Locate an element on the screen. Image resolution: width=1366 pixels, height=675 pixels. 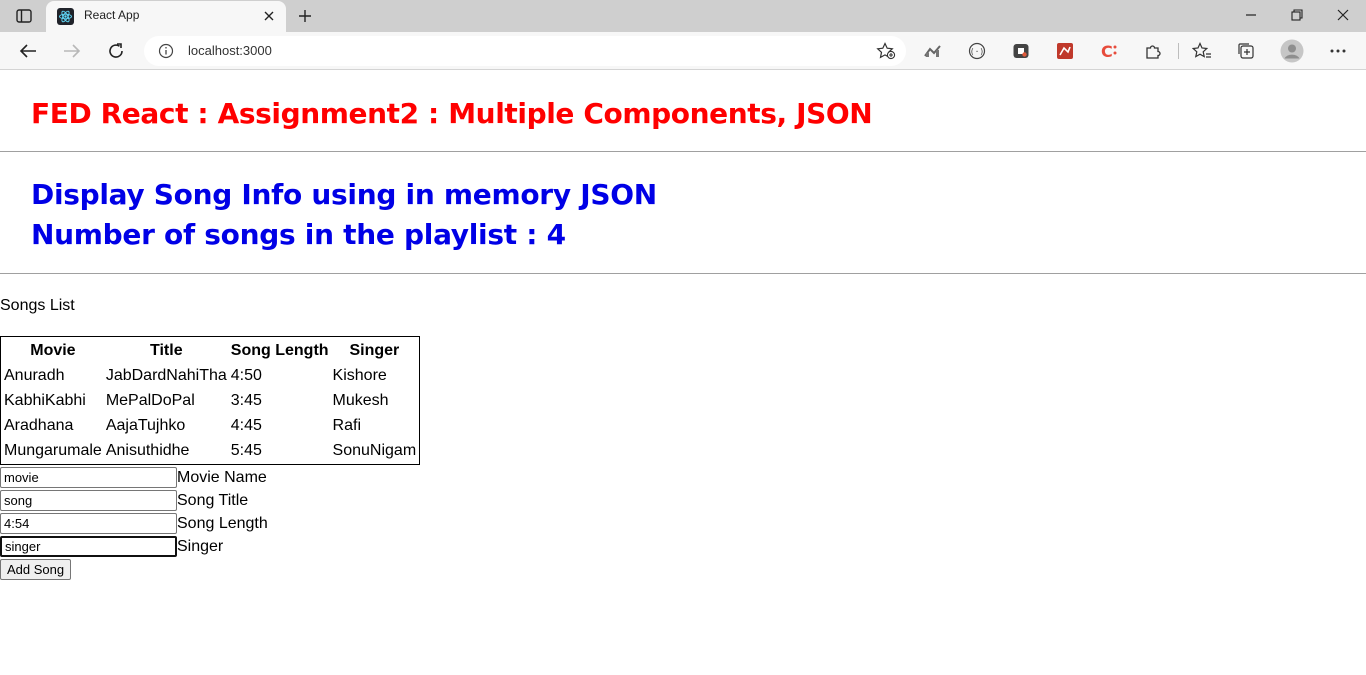
song-length-input is located at coordinates (88, 523).